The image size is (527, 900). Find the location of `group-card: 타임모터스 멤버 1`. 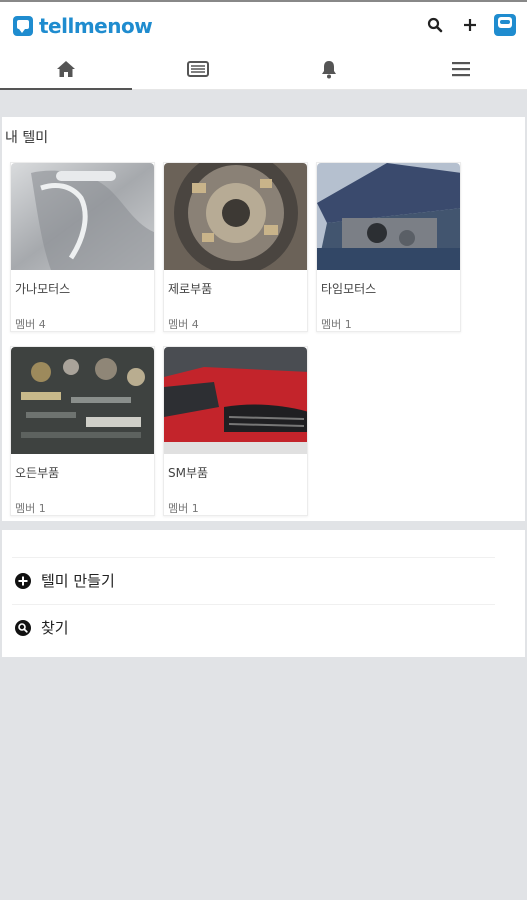

group-card: 타임모터스 멤버 1 is located at coordinates (388, 247).